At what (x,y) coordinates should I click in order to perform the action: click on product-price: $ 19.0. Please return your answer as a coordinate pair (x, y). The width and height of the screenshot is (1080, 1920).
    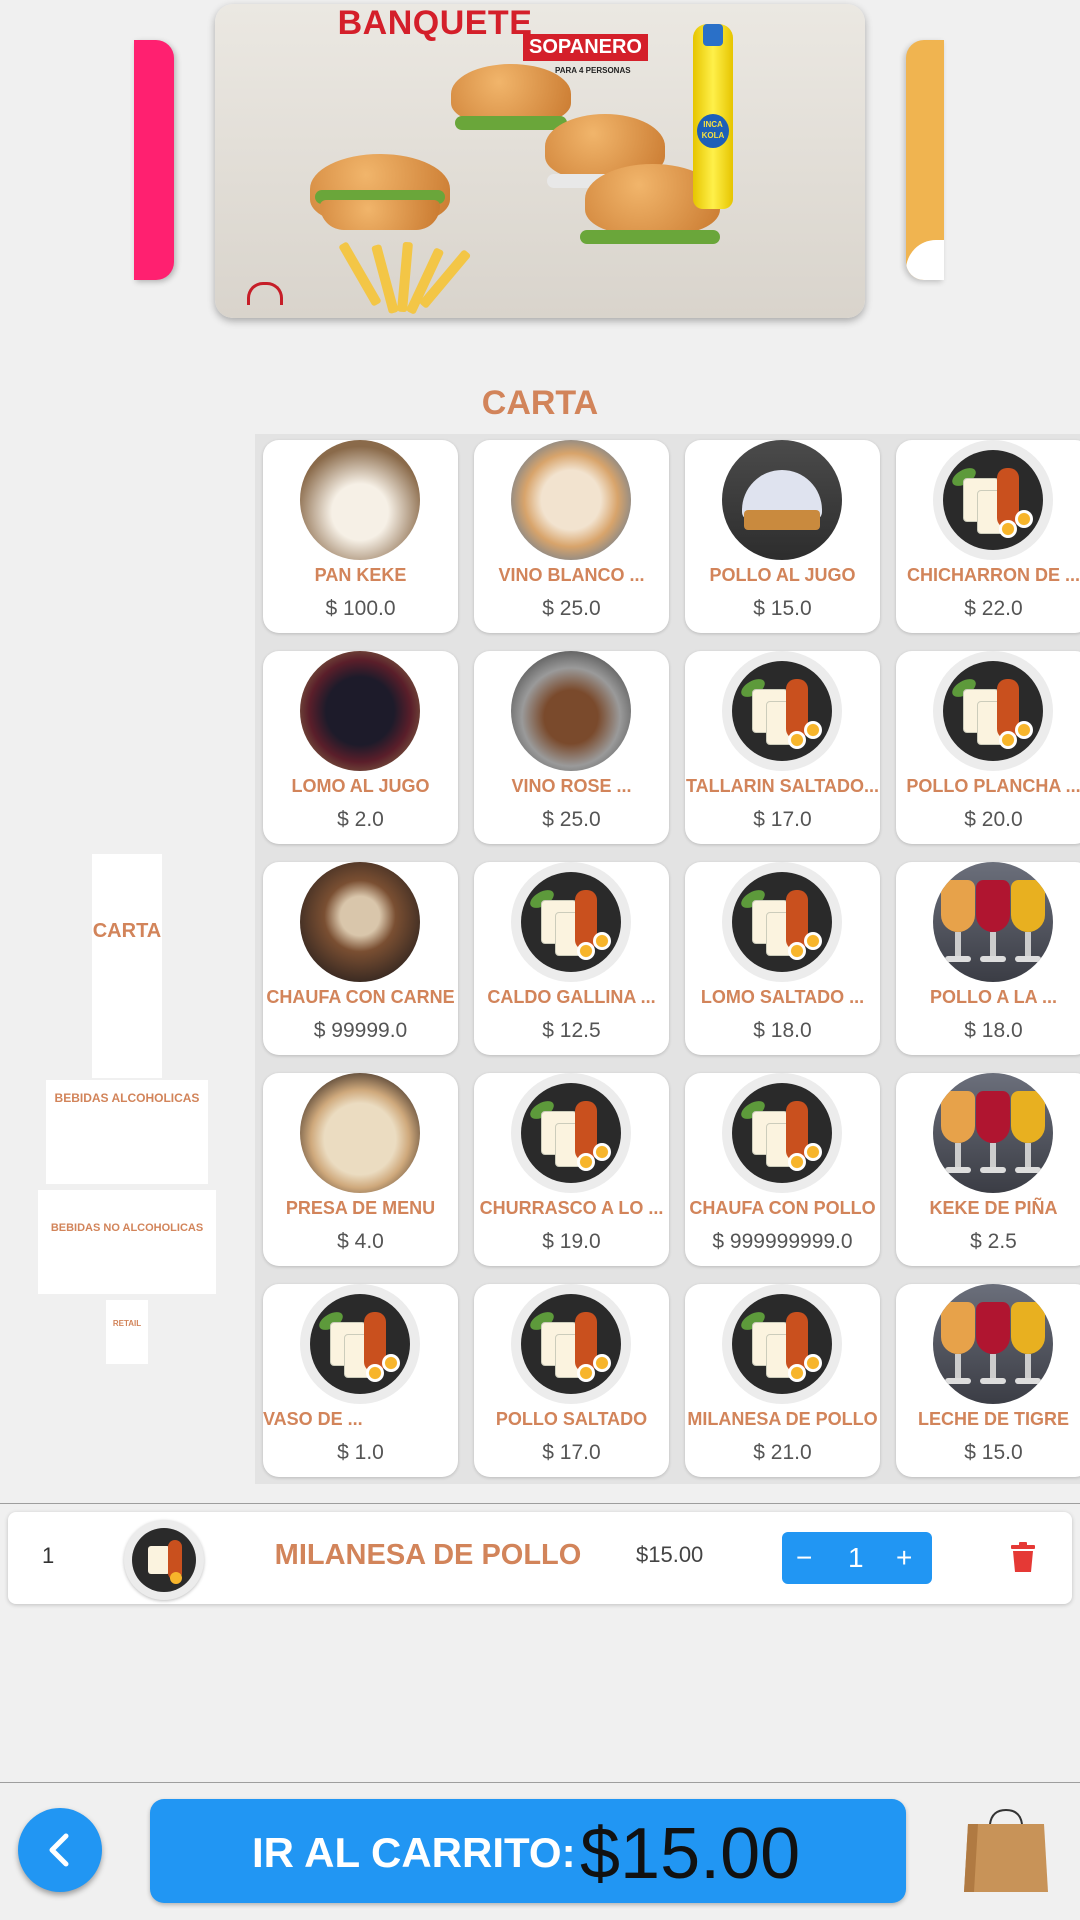
    Looking at the image, I should click on (571, 1241).